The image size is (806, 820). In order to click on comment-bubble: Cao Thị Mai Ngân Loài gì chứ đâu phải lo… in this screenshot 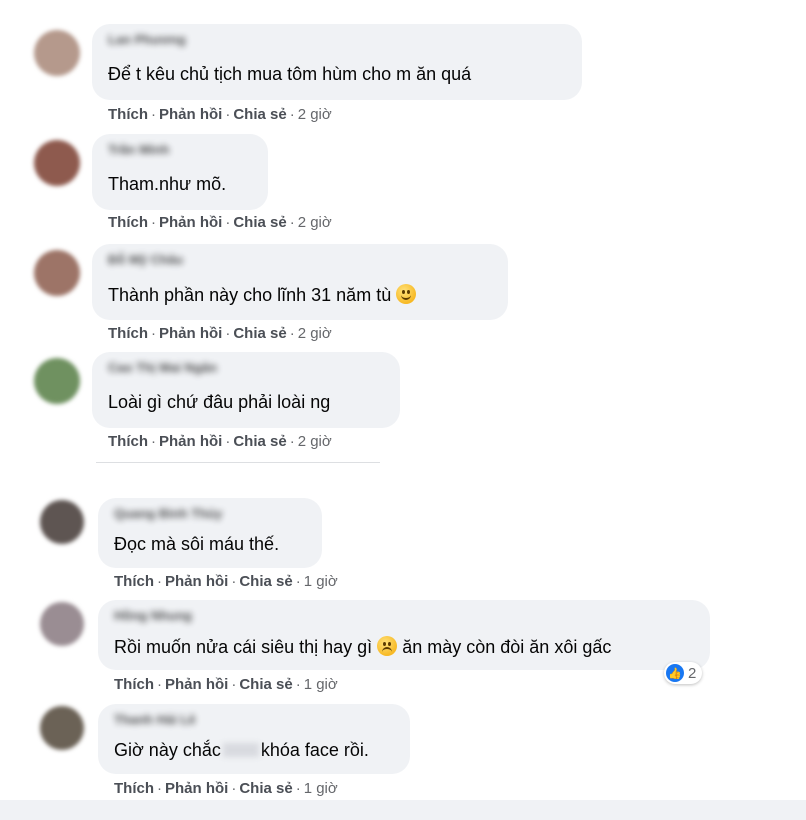, I will do `click(246, 390)`.